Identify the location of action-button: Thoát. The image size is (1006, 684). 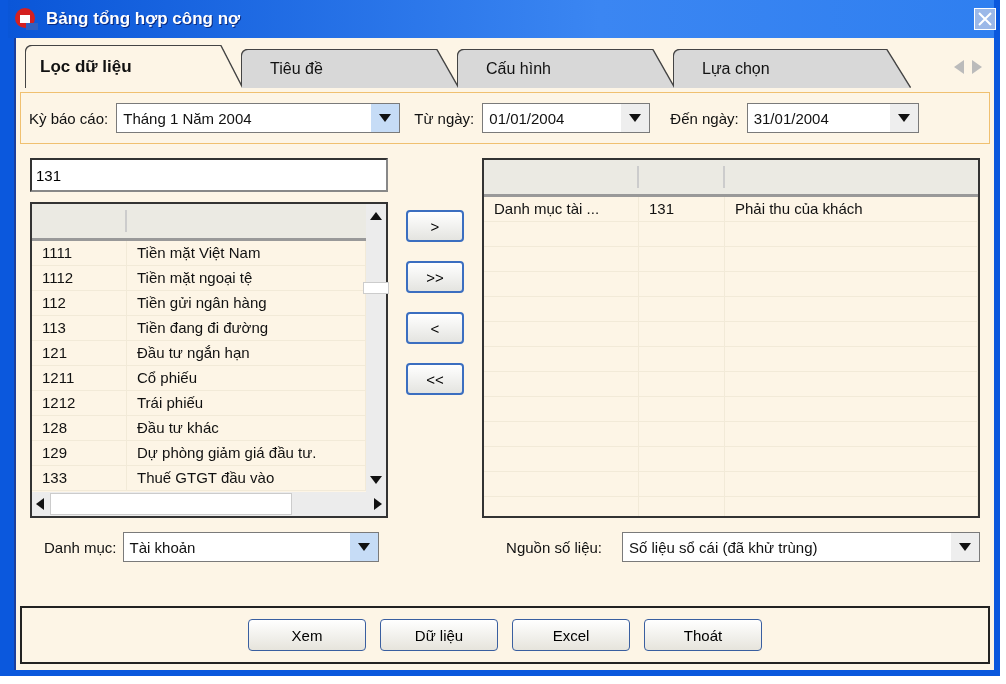
(703, 635).